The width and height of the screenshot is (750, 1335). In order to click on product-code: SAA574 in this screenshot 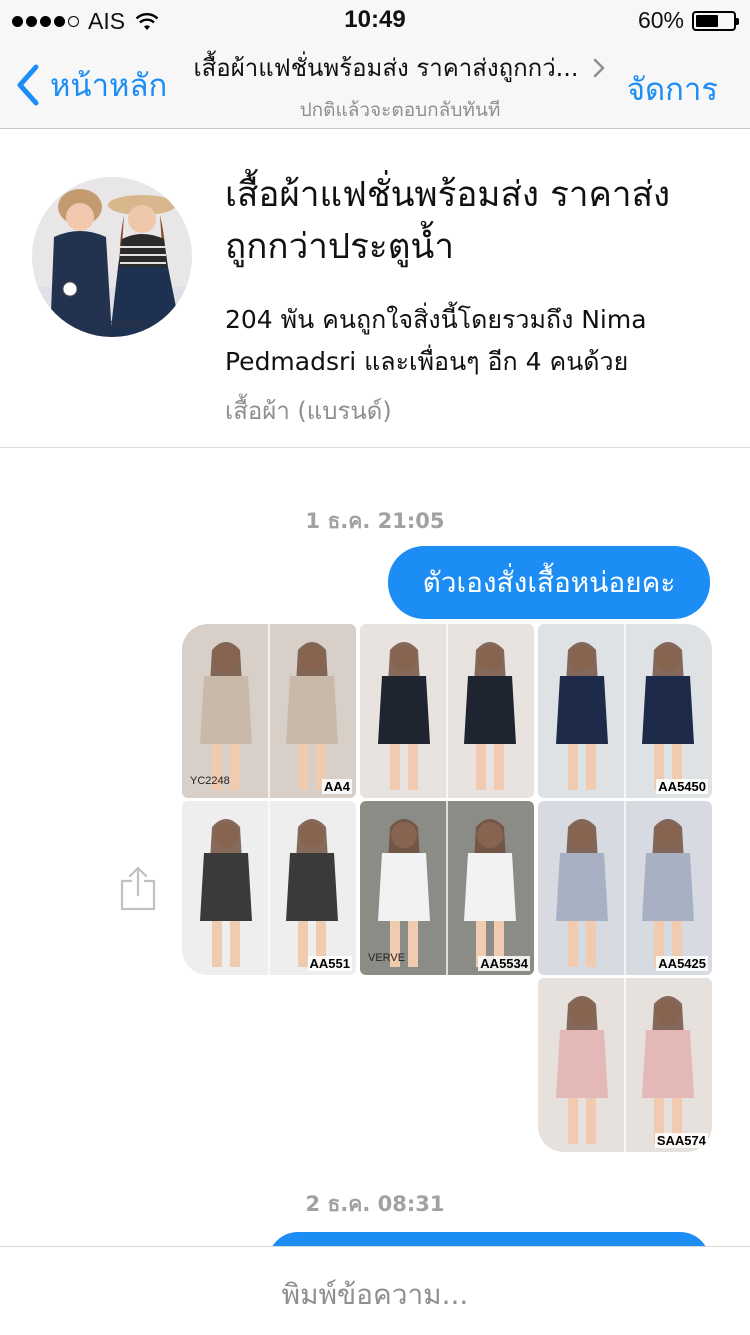, I will do `click(681, 1140)`.